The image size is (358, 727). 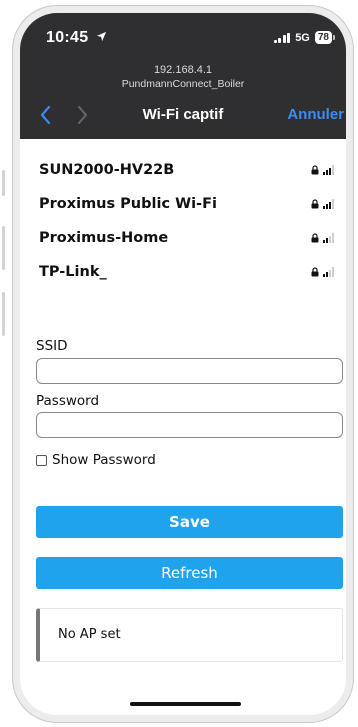 What do you see at coordinates (68, 401) in the screenshot?
I see `password-label: Password` at bounding box center [68, 401].